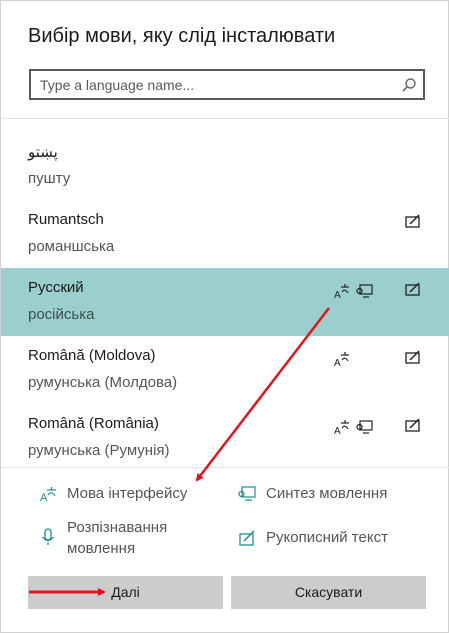  What do you see at coordinates (225, 166) in the screenshot?
I see `language-item-pashto: پښتو пушту` at bounding box center [225, 166].